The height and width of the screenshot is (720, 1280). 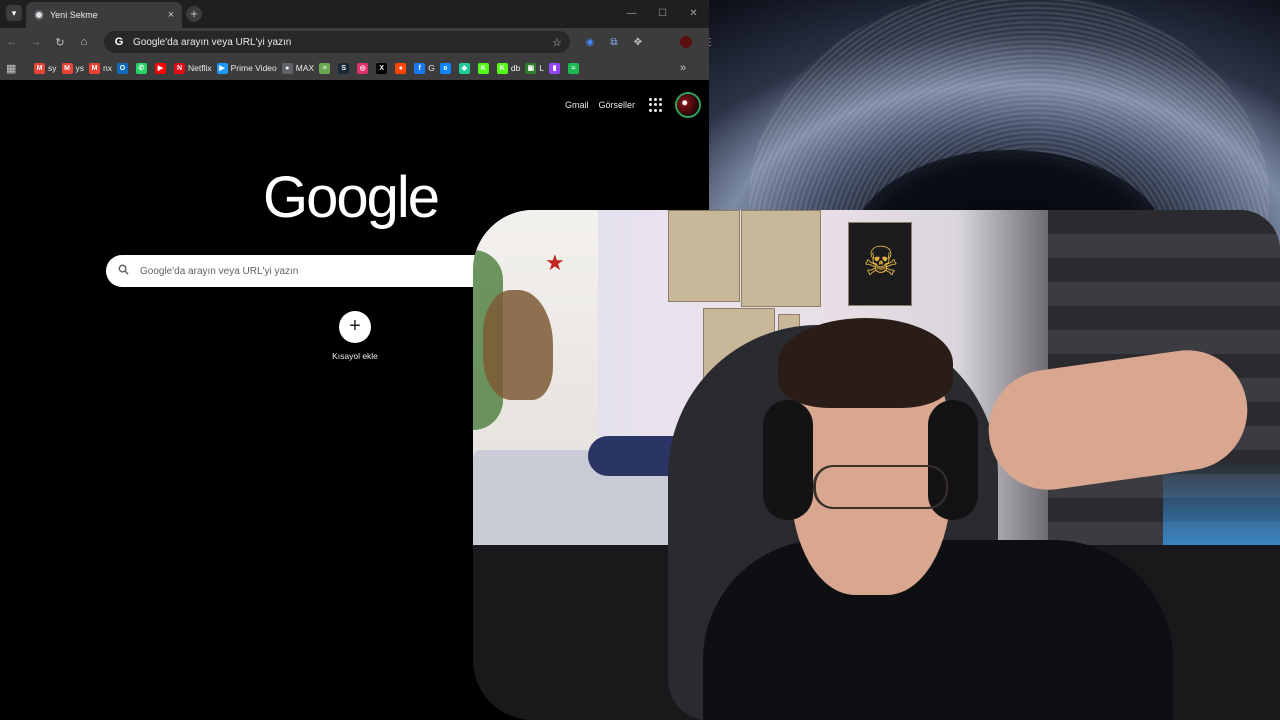 I want to click on bm-ext1: ≡, so click(x=326, y=68).